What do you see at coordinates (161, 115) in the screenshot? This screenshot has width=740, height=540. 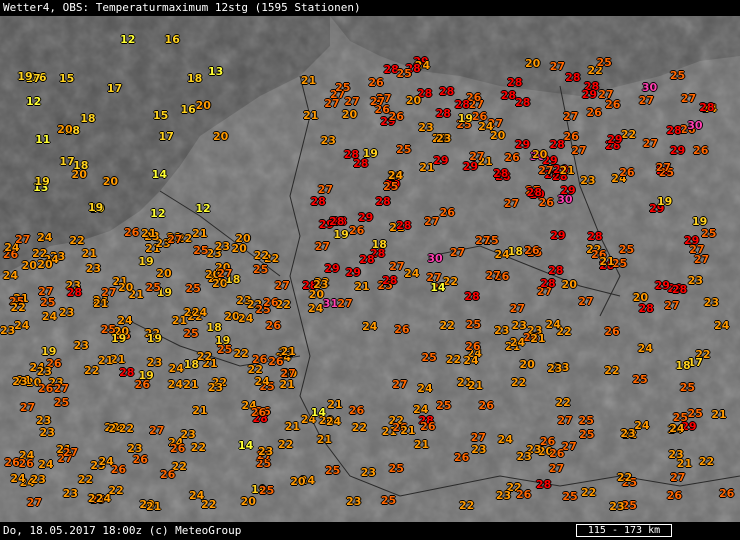 I see `station-temperature: 15` at bounding box center [161, 115].